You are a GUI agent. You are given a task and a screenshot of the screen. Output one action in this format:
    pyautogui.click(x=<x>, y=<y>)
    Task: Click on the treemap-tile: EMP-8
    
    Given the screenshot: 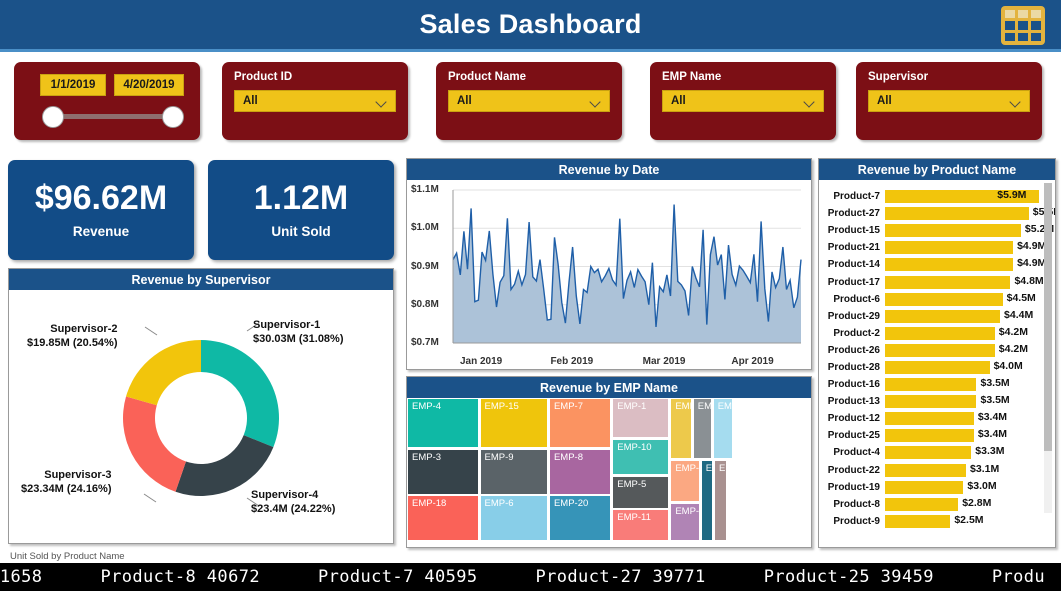 What is the action you would take?
    pyautogui.click(x=580, y=471)
    